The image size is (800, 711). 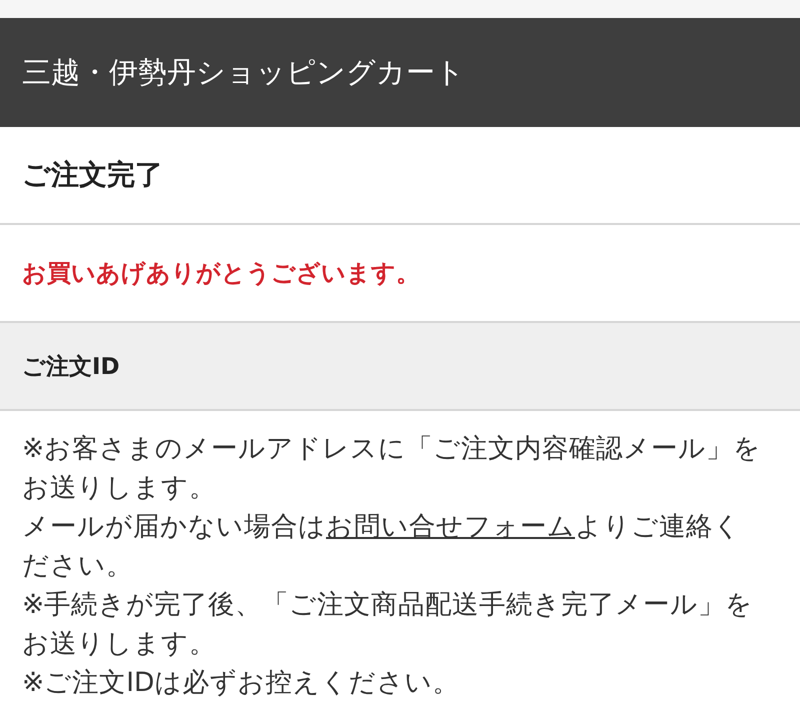 I want to click on thanks-message: お買いあげありがとうございます。, so click(x=221, y=273).